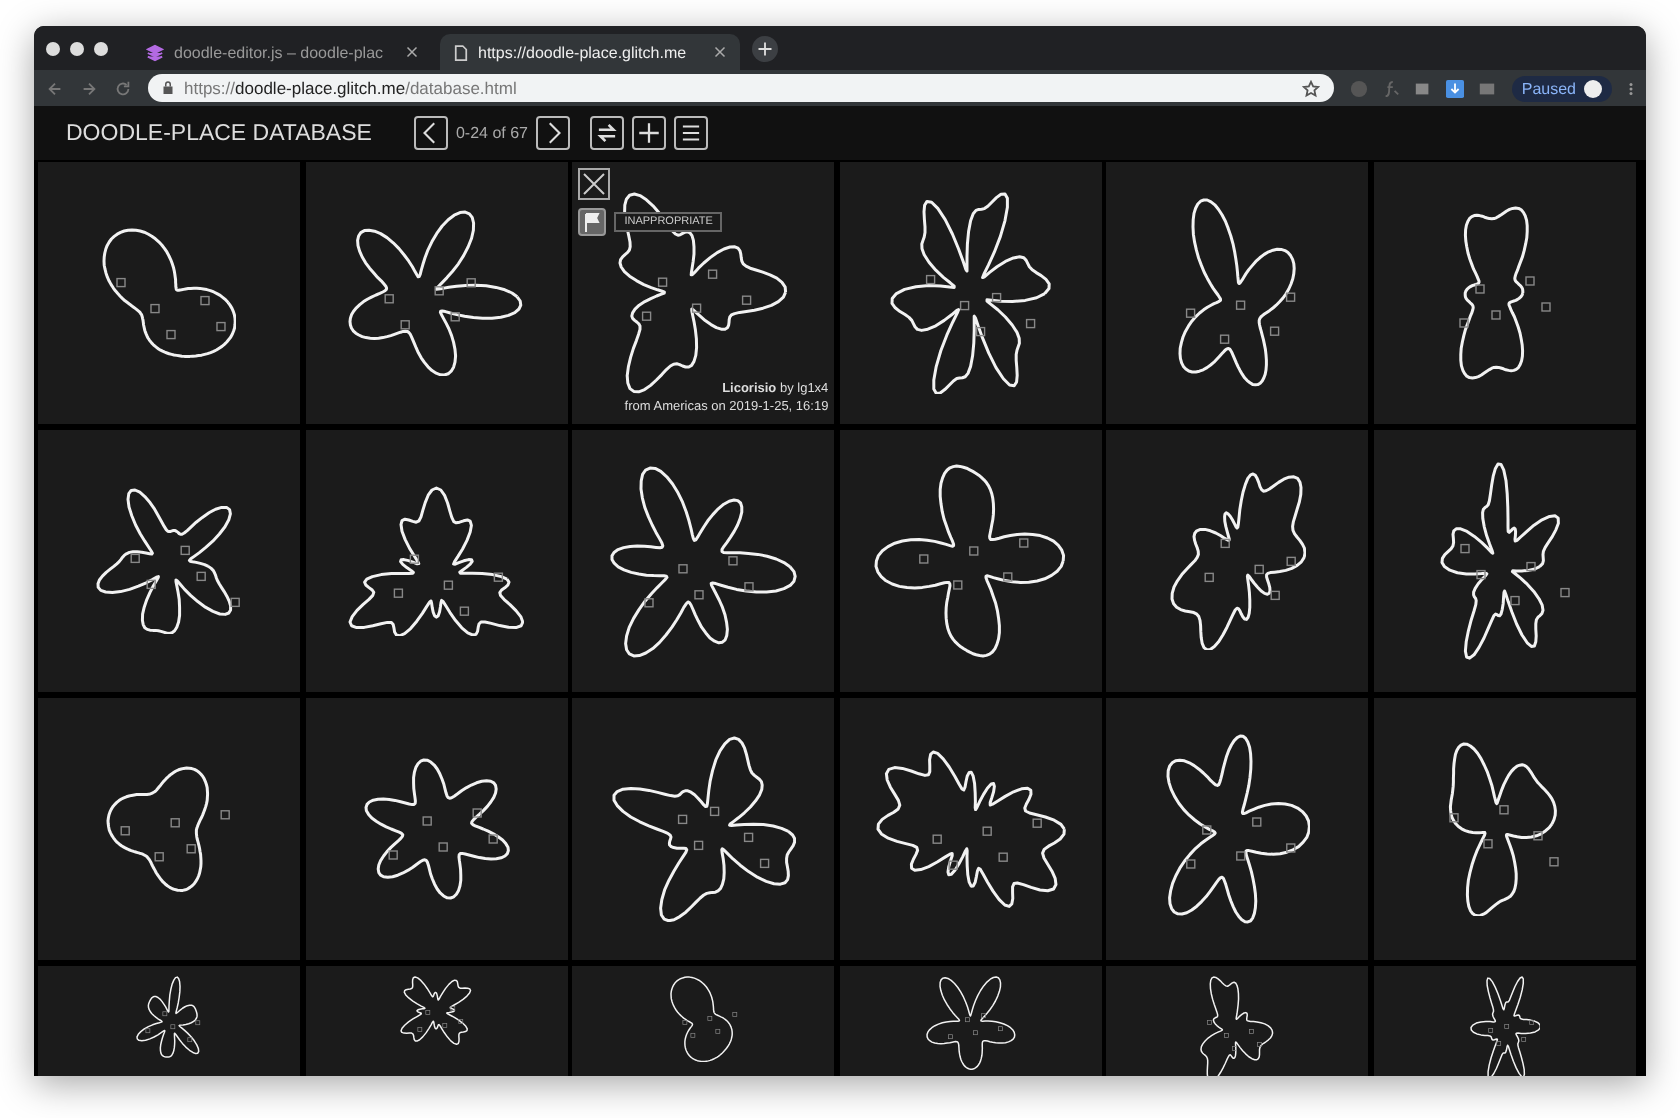 The image size is (1680, 1118). Describe the element at coordinates (219, 133) in the screenshot. I see `page-title: DOODLE-PLACE DATABASE` at that location.